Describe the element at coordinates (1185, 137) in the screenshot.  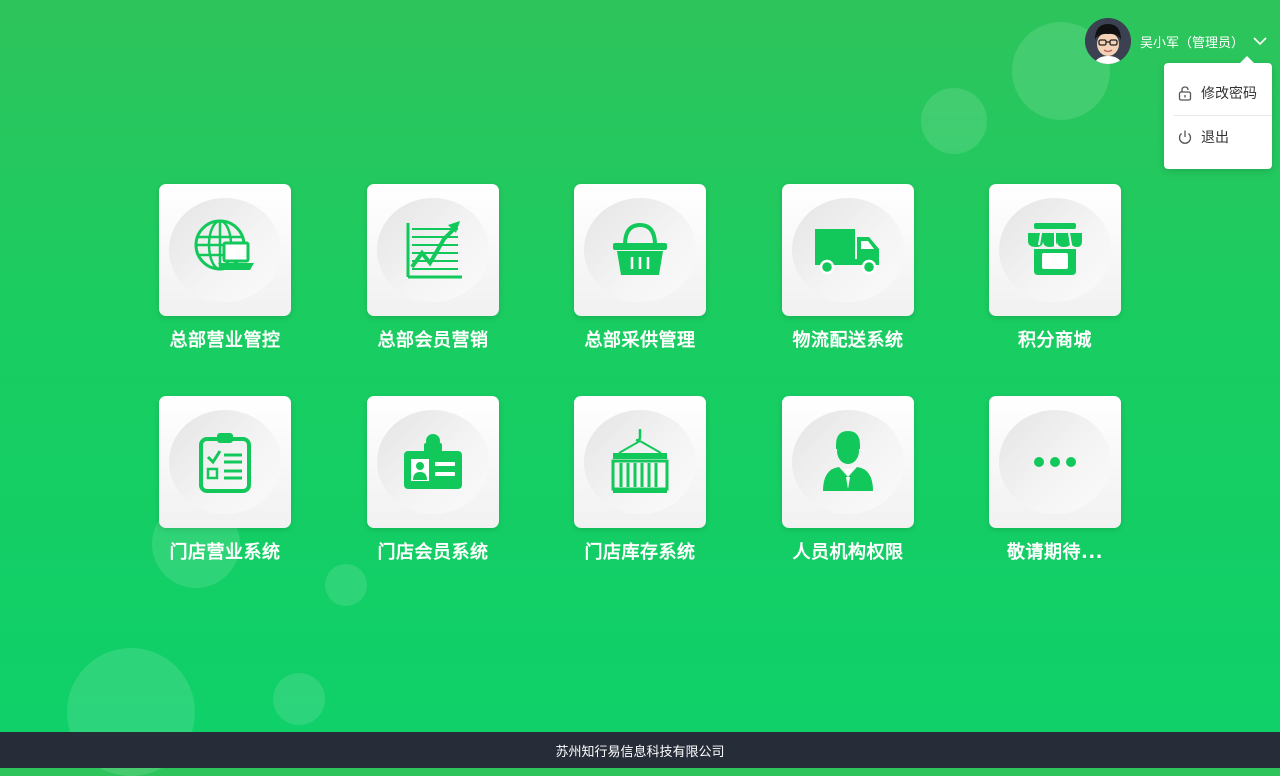
I see `power-icon` at that location.